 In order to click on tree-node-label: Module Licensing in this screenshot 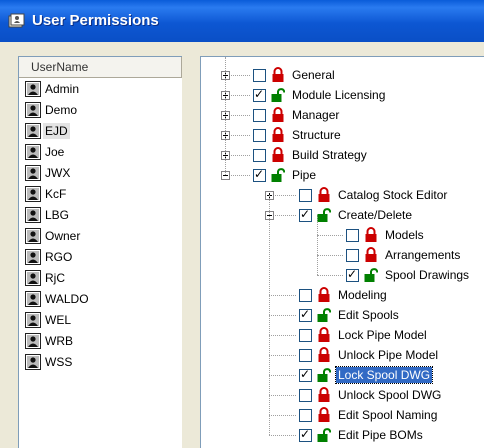, I will do `click(339, 95)`.